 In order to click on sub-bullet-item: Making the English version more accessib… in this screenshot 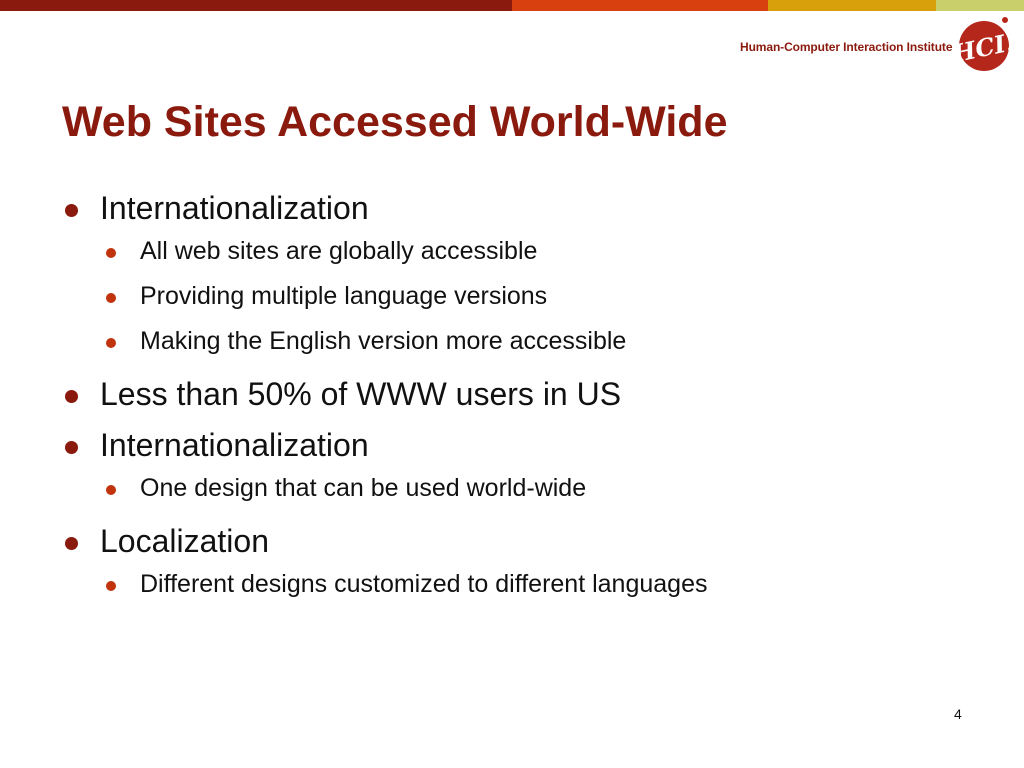, I will do `click(522, 341)`.